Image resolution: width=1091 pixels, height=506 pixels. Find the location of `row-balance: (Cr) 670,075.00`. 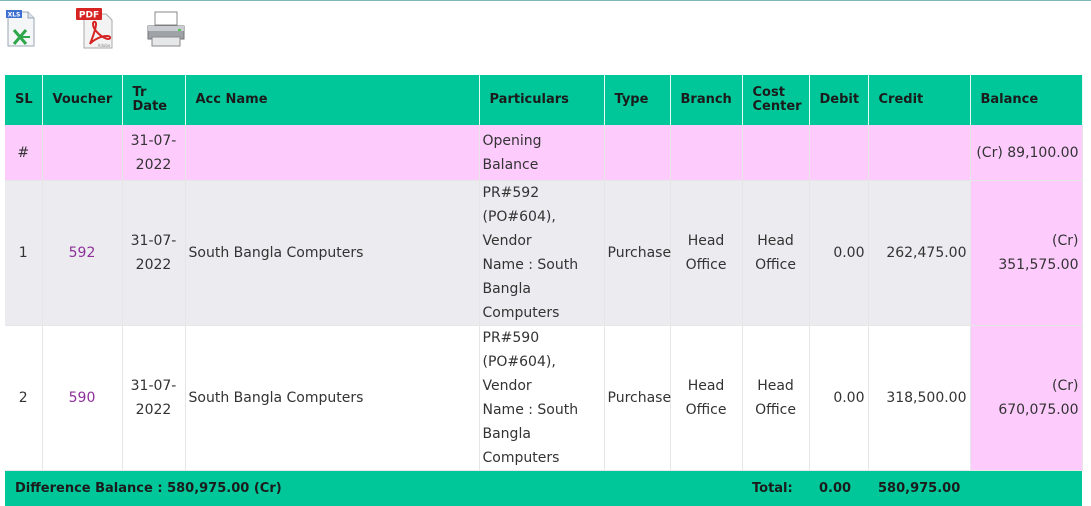

row-balance: (Cr) 670,075.00 is located at coordinates (1026, 398).